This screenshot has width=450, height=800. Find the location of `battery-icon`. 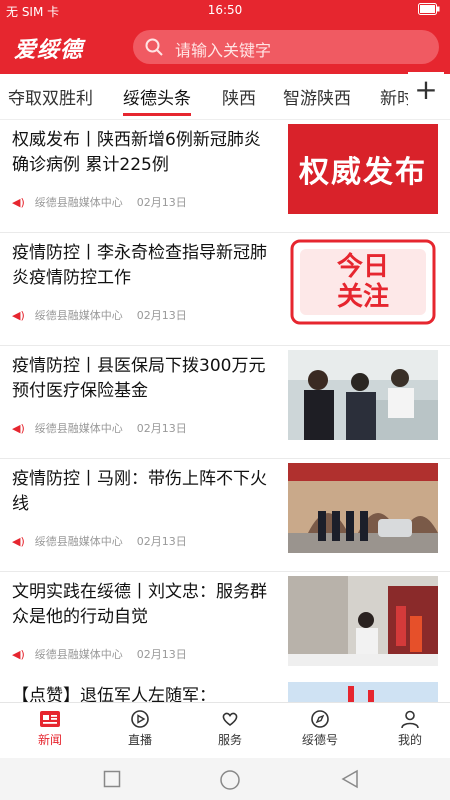

battery-icon is located at coordinates (429, 10).